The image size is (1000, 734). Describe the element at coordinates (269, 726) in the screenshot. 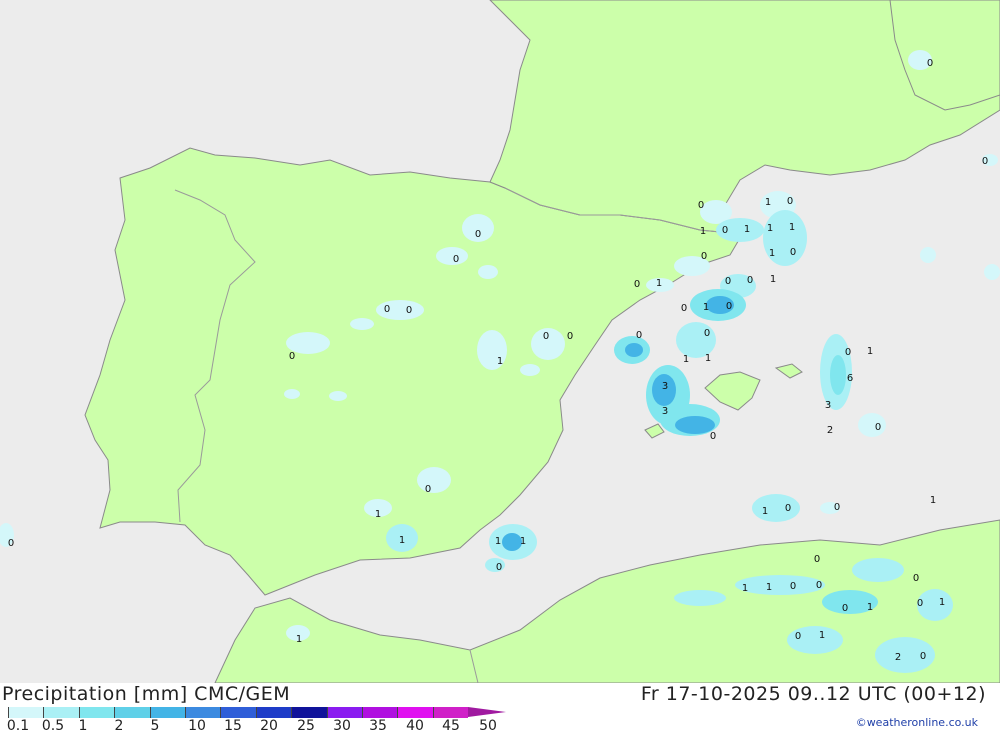

I see `legend-label: 20` at that location.